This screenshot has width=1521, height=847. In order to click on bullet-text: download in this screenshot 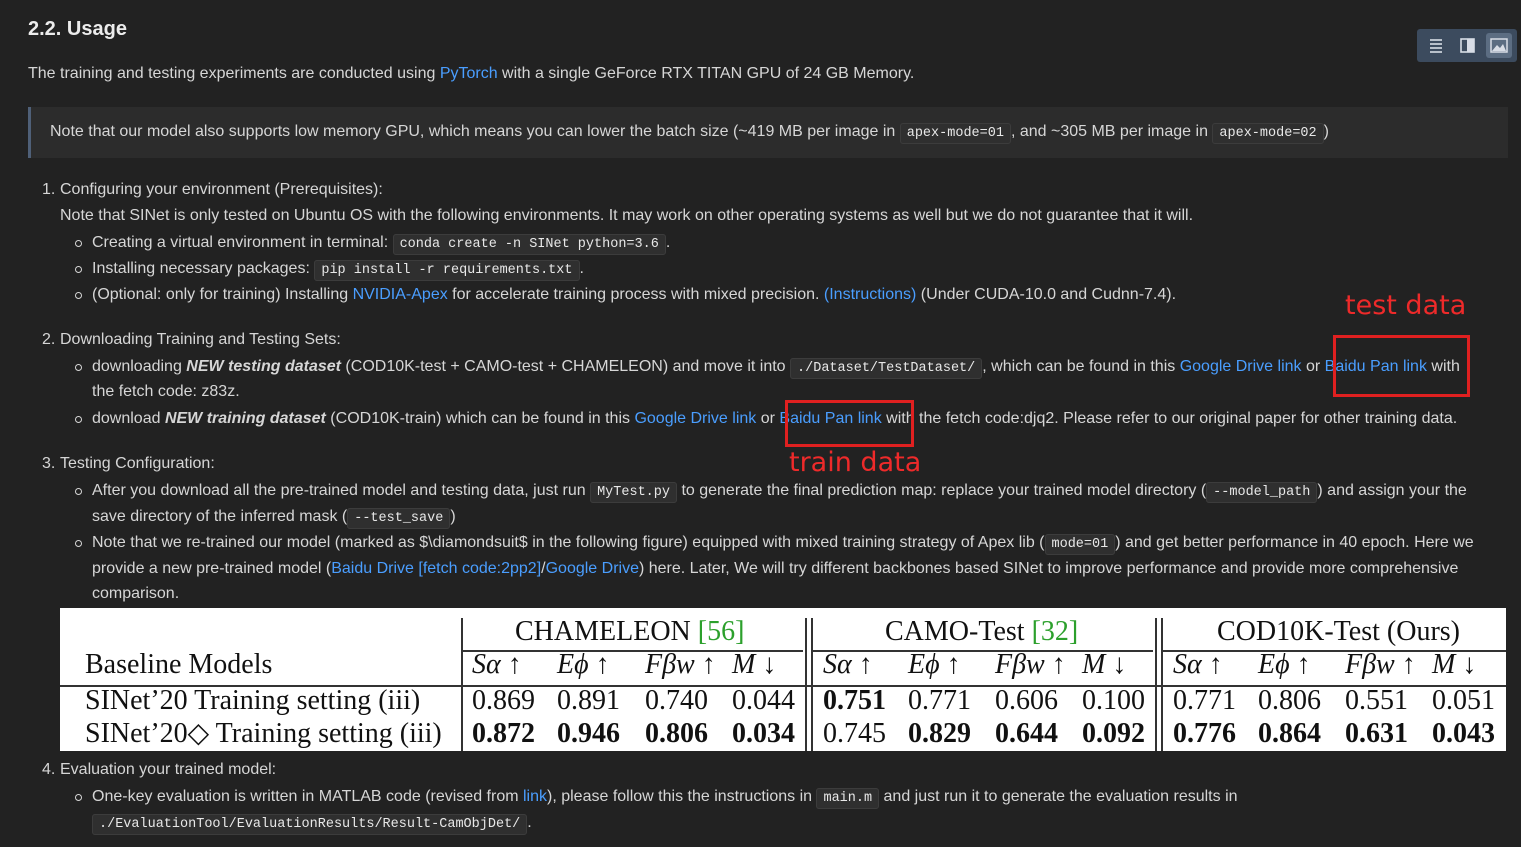, I will do `click(128, 418)`.